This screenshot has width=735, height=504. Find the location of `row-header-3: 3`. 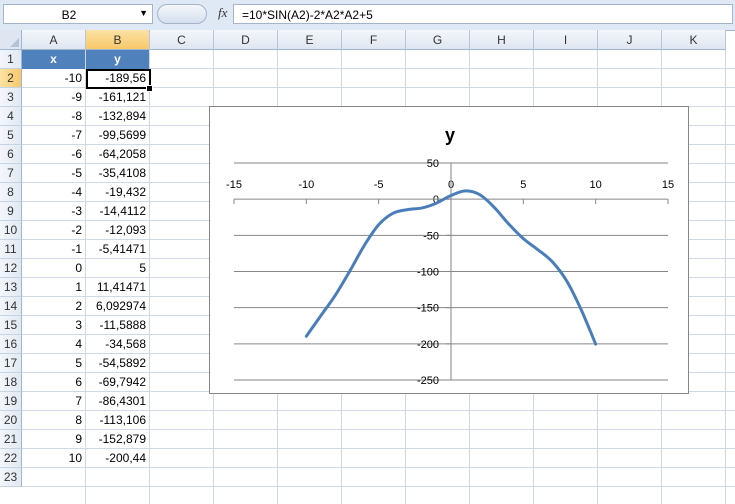

row-header-3: 3 is located at coordinates (11, 97).